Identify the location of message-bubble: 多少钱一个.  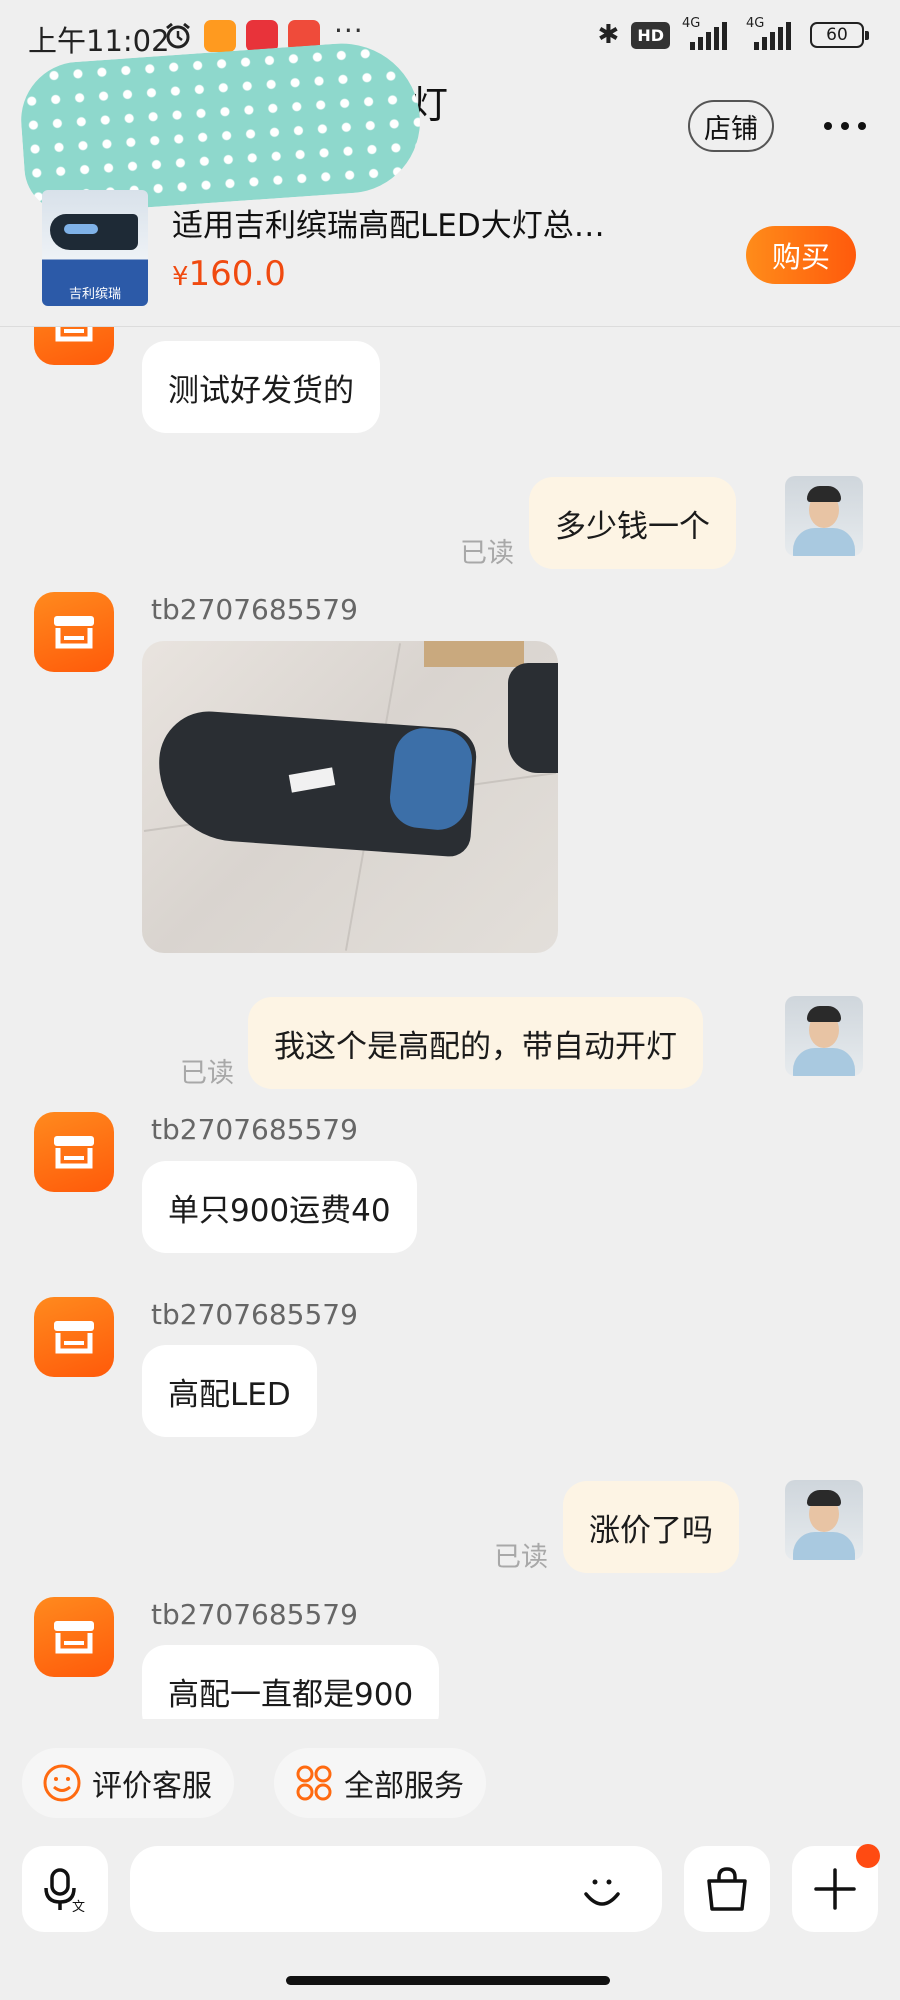
(632, 523).